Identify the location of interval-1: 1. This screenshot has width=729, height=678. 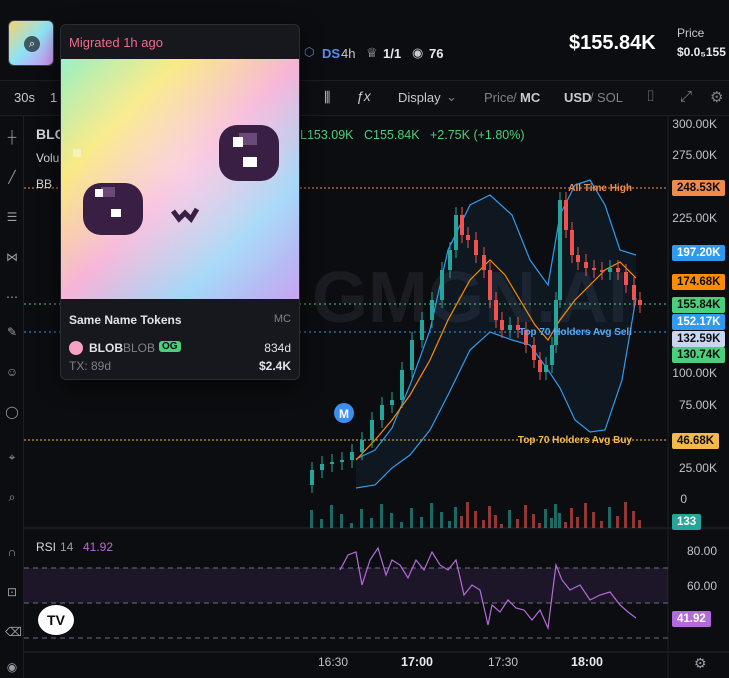
(53, 97).